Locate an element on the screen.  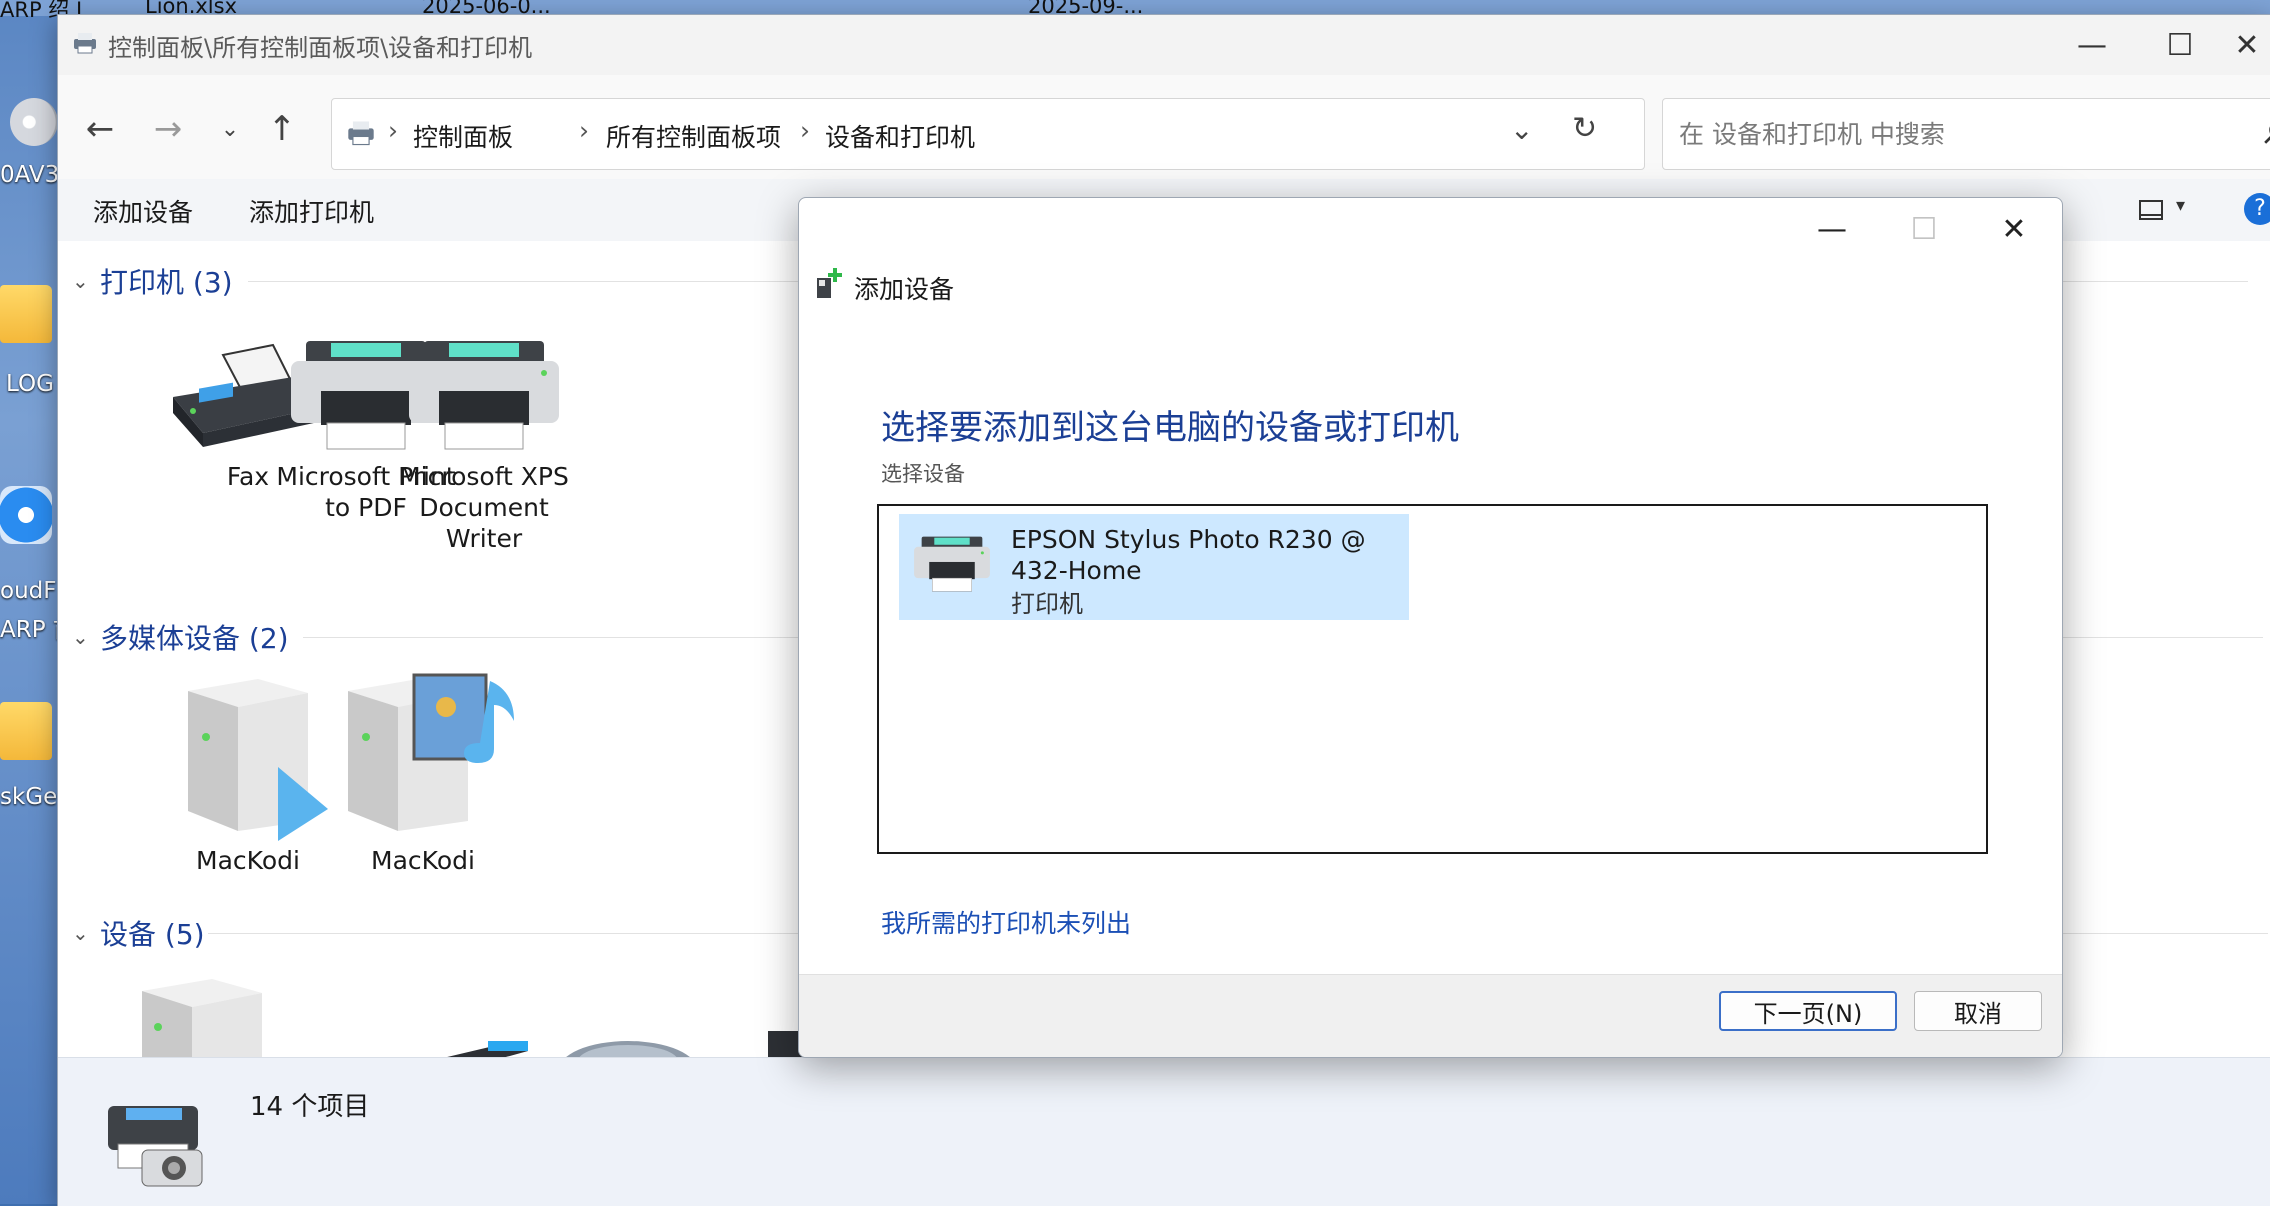
device-type: 打印机 is located at coordinates (1047, 604).